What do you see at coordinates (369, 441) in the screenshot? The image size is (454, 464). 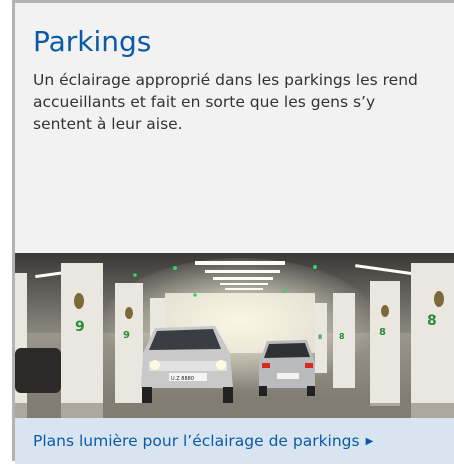 I see `triangle-right-icon: ▶` at bounding box center [369, 441].